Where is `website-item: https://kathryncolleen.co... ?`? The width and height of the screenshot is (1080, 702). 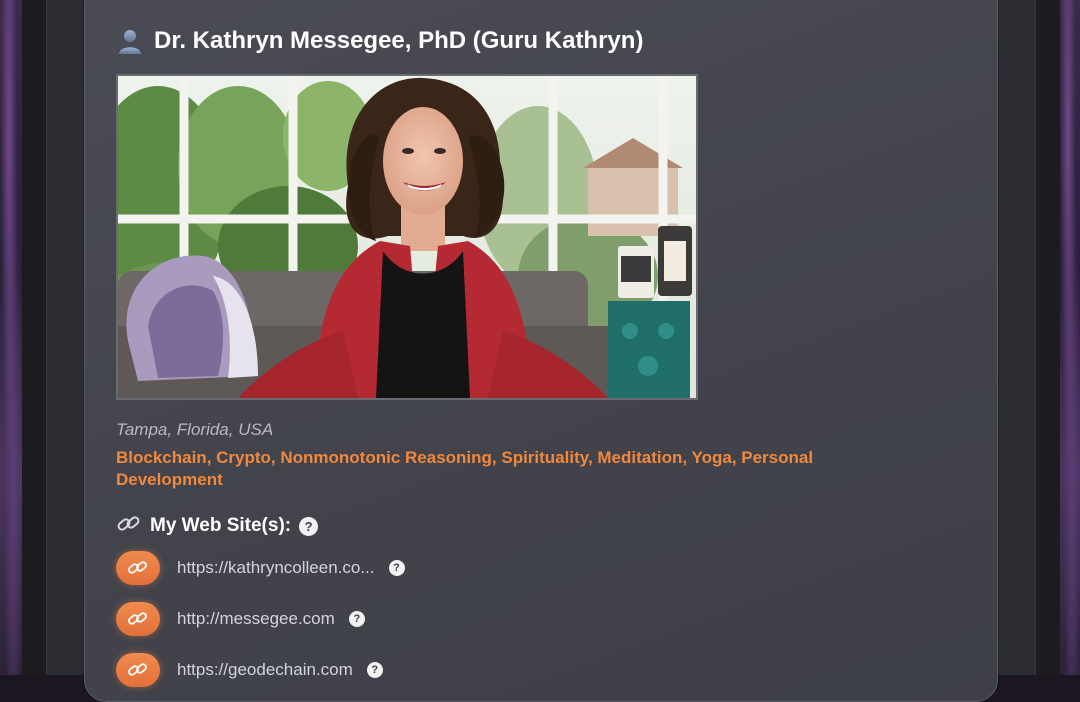 website-item: https://kathryncolleen.co... ? is located at coordinates (260, 568).